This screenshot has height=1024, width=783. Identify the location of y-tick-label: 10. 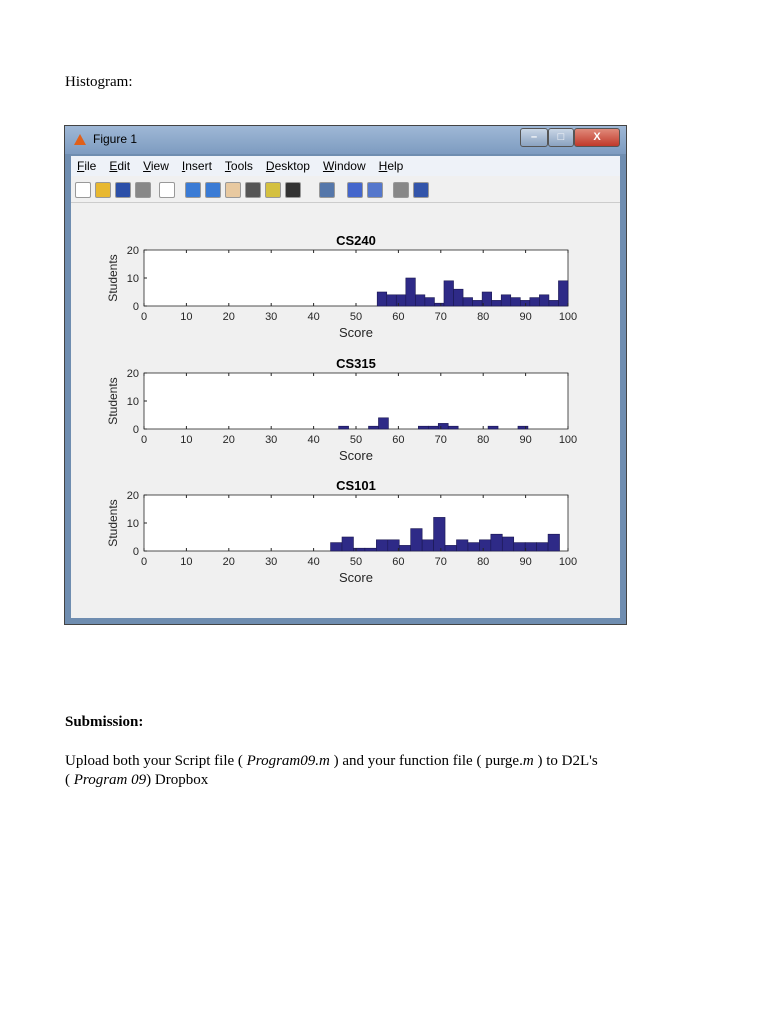
(133, 279).